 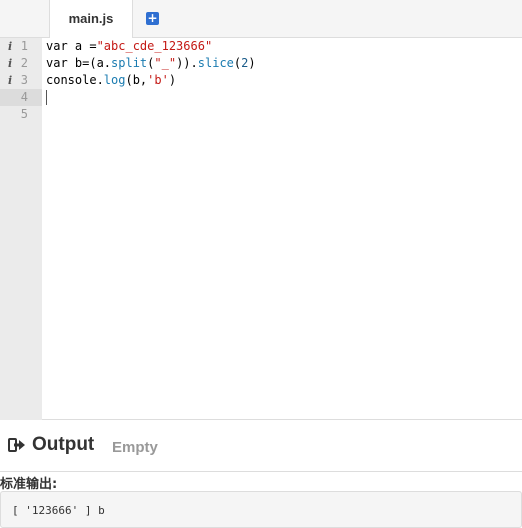 I want to click on line-number: 5, so click(x=24, y=114).